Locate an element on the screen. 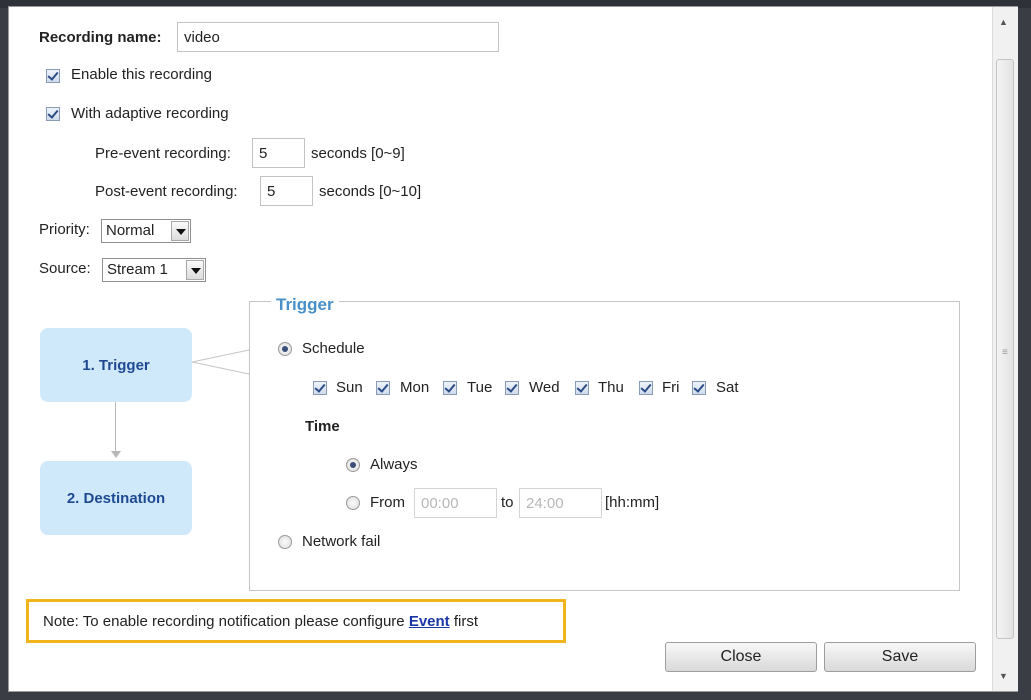  day-mon-checkbox is located at coordinates (383, 388).